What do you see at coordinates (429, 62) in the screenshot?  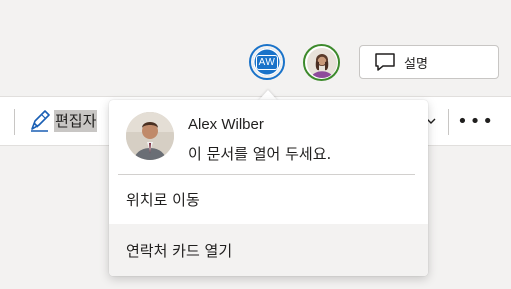 I see `comments-button: 설명` at bounding box center [429, 62].